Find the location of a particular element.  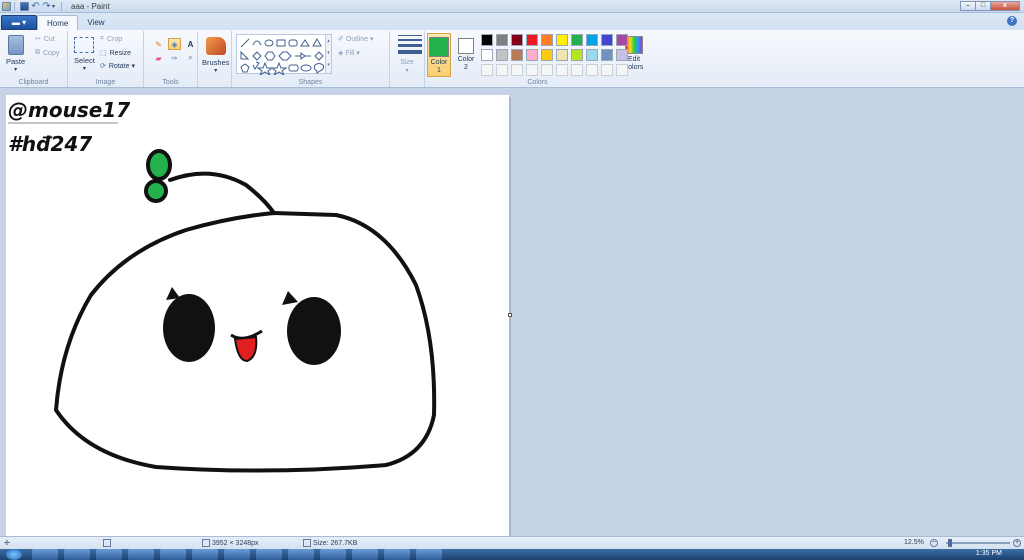

select-button: Select ▾ is located at coordinates (84, 54).